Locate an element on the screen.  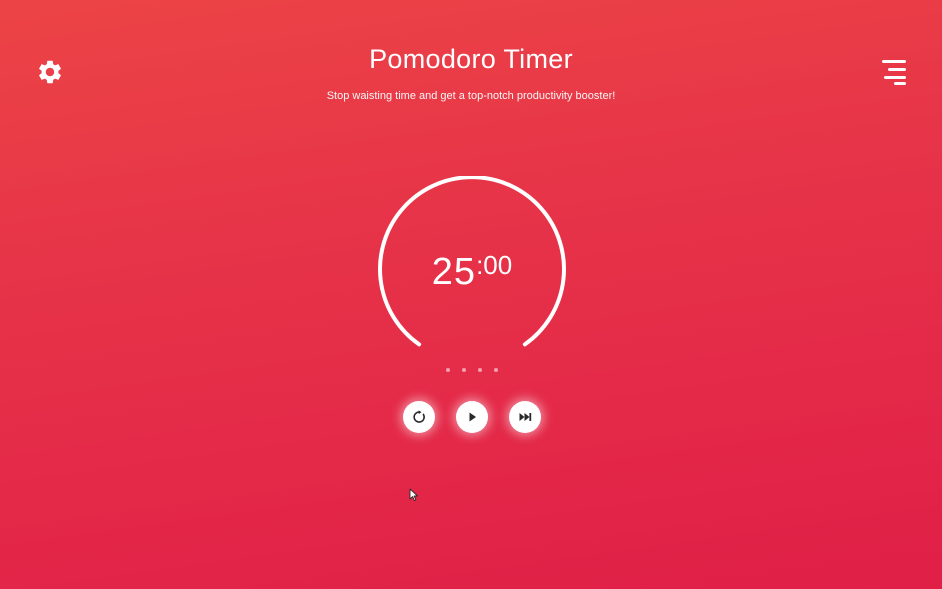
menu-button is located at coordinates (894, 73).